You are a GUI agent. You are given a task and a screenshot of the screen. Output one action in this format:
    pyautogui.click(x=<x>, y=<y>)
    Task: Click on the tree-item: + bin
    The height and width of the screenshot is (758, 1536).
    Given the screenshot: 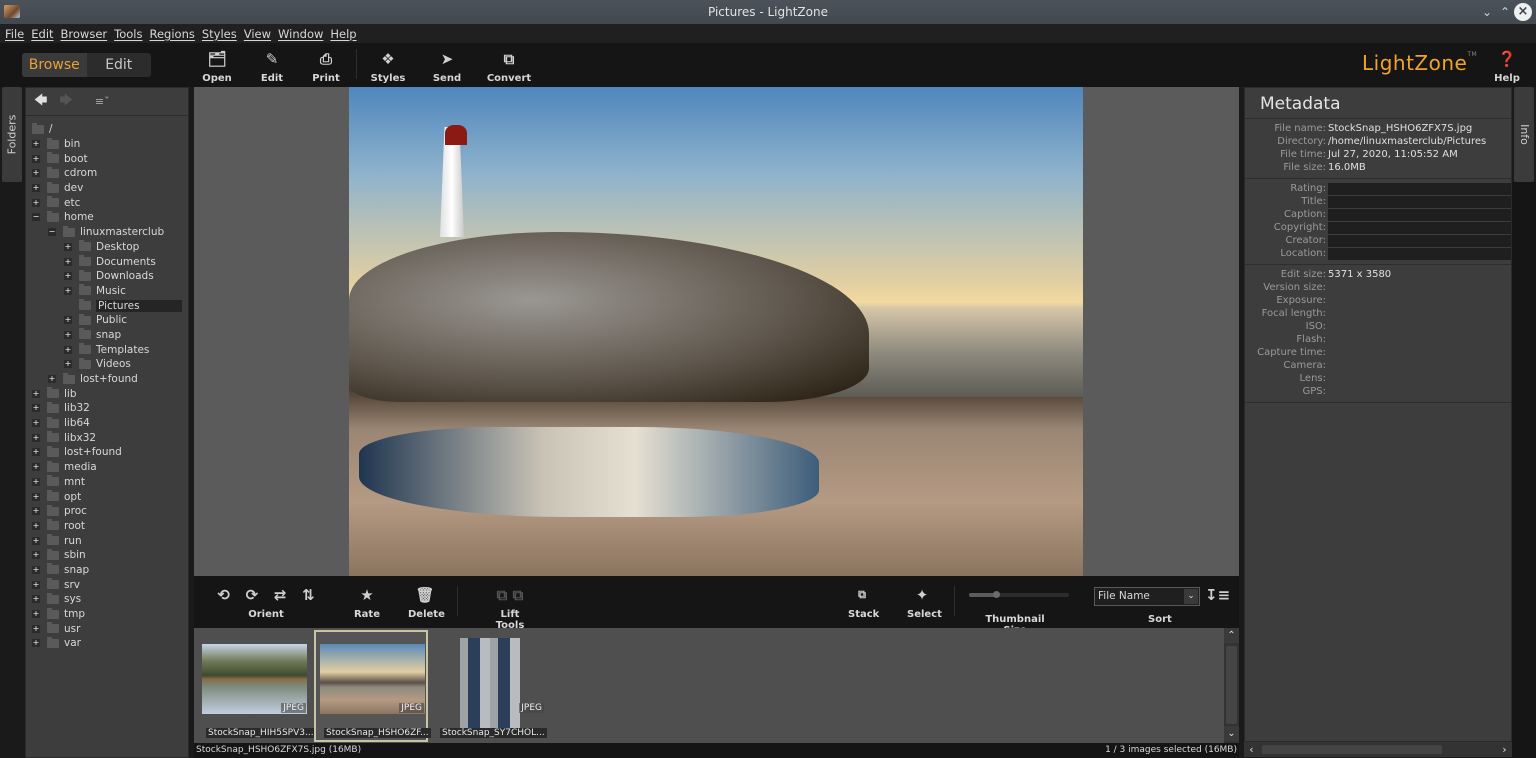 What is the action you would take?
    pyautogui.click(x=107, y=144)
    